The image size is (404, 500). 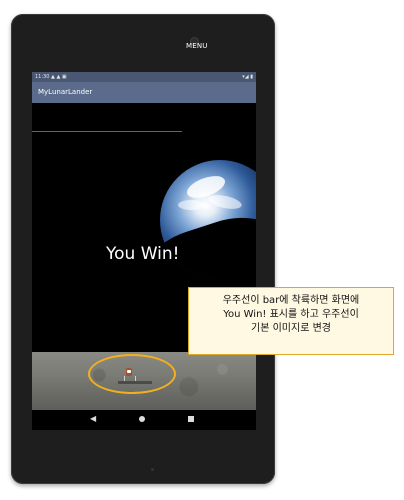 What do you see at coordinates (291, 328) in the screenshot?
I see `callout-line-3: 기본 이미지로 변경` at bounding box center [291, 328].